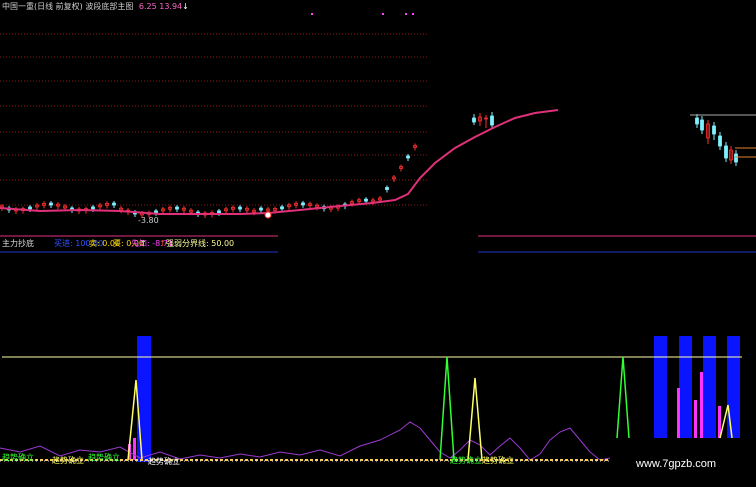 This screenshot has height=487, width=756. I want to click on indicator-name: 主力抄底, so click(18, 243).